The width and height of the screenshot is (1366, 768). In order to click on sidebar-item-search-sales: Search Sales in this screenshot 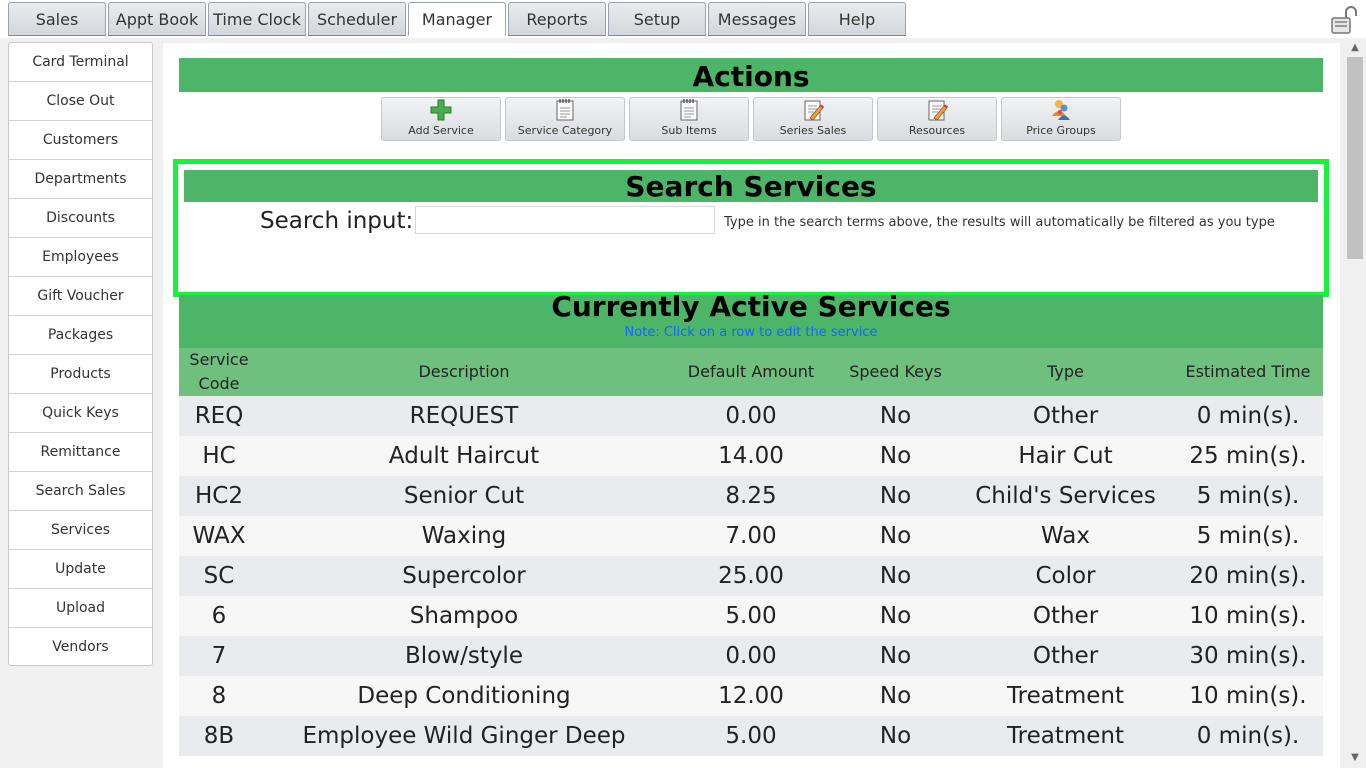, I will do `click(80, 491)`.